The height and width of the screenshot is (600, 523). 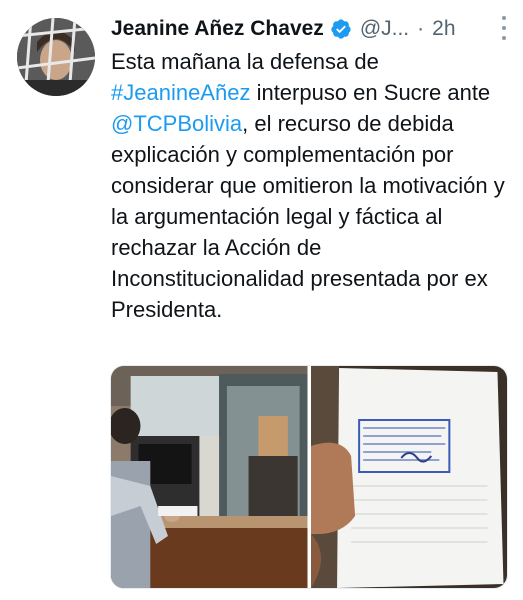 I want to click on verified-badge-icon, so click(x=341, y=29).